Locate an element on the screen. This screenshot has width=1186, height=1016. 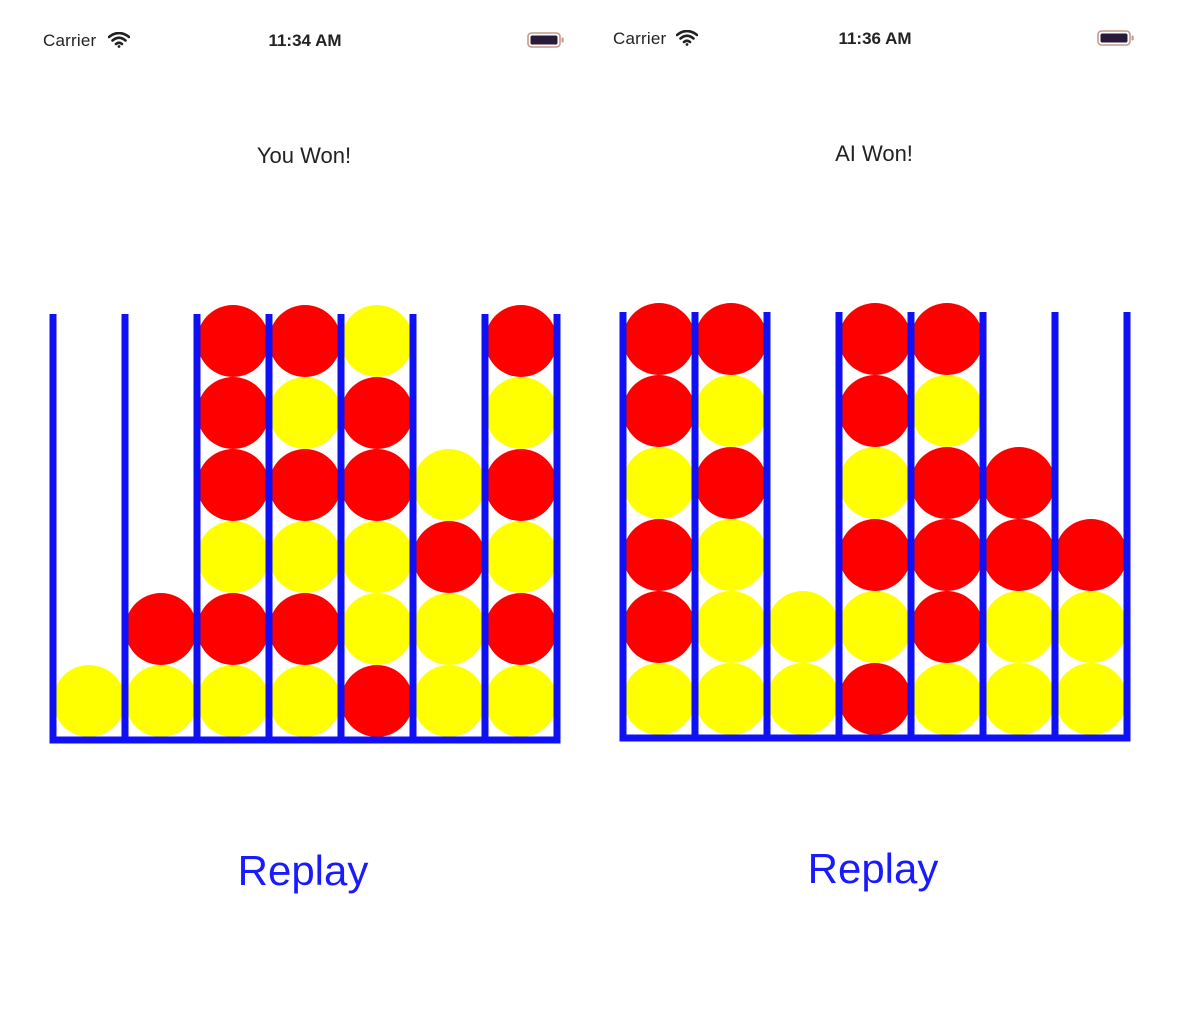
result-text: AI Won! is located at coordinates (874, 153).